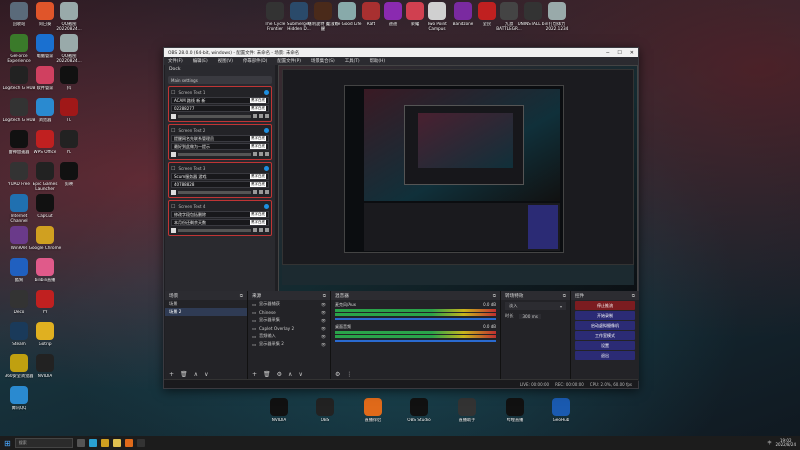 The image size is (800, 450). I want to click on more-icon: ⋮, so click(349, 374).